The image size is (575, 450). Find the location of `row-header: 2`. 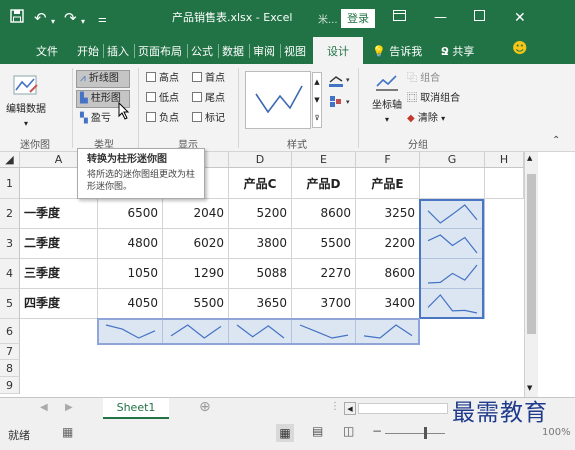

row-header: 2 is located at coordinates (10, 214).